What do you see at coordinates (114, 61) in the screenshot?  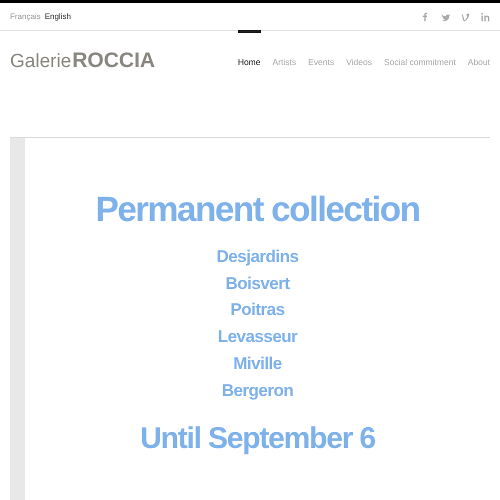 I see `logo-name: ROCCIA` at bounding box center [114, 61].